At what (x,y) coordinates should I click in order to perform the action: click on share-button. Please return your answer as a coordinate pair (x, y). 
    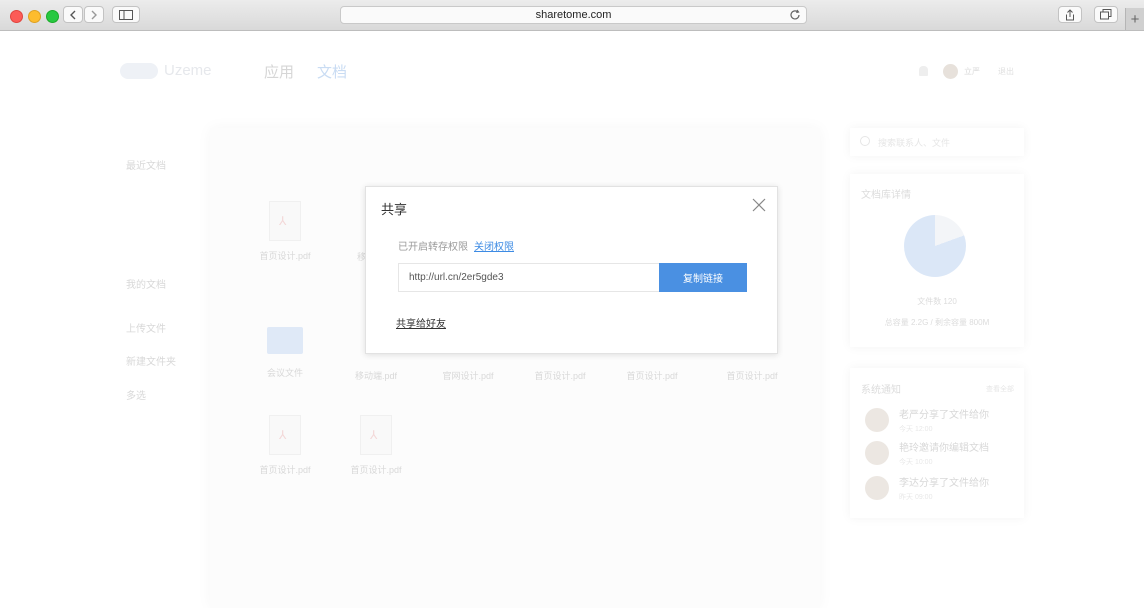
    Looking at the image, I should click on (1070, 14).